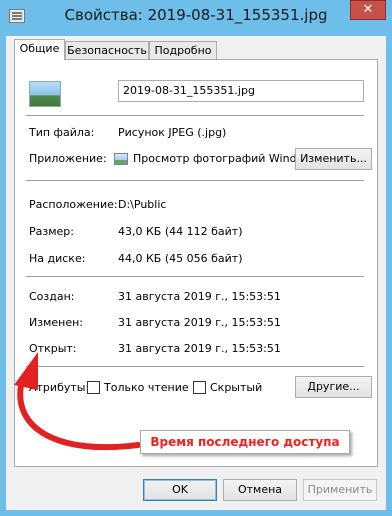  What do you see at coordinates (199, 322) in the screenshot?
I see `modified-value: 31 августа 2019 г., 15:53:51` at bounding box center [199, 322].